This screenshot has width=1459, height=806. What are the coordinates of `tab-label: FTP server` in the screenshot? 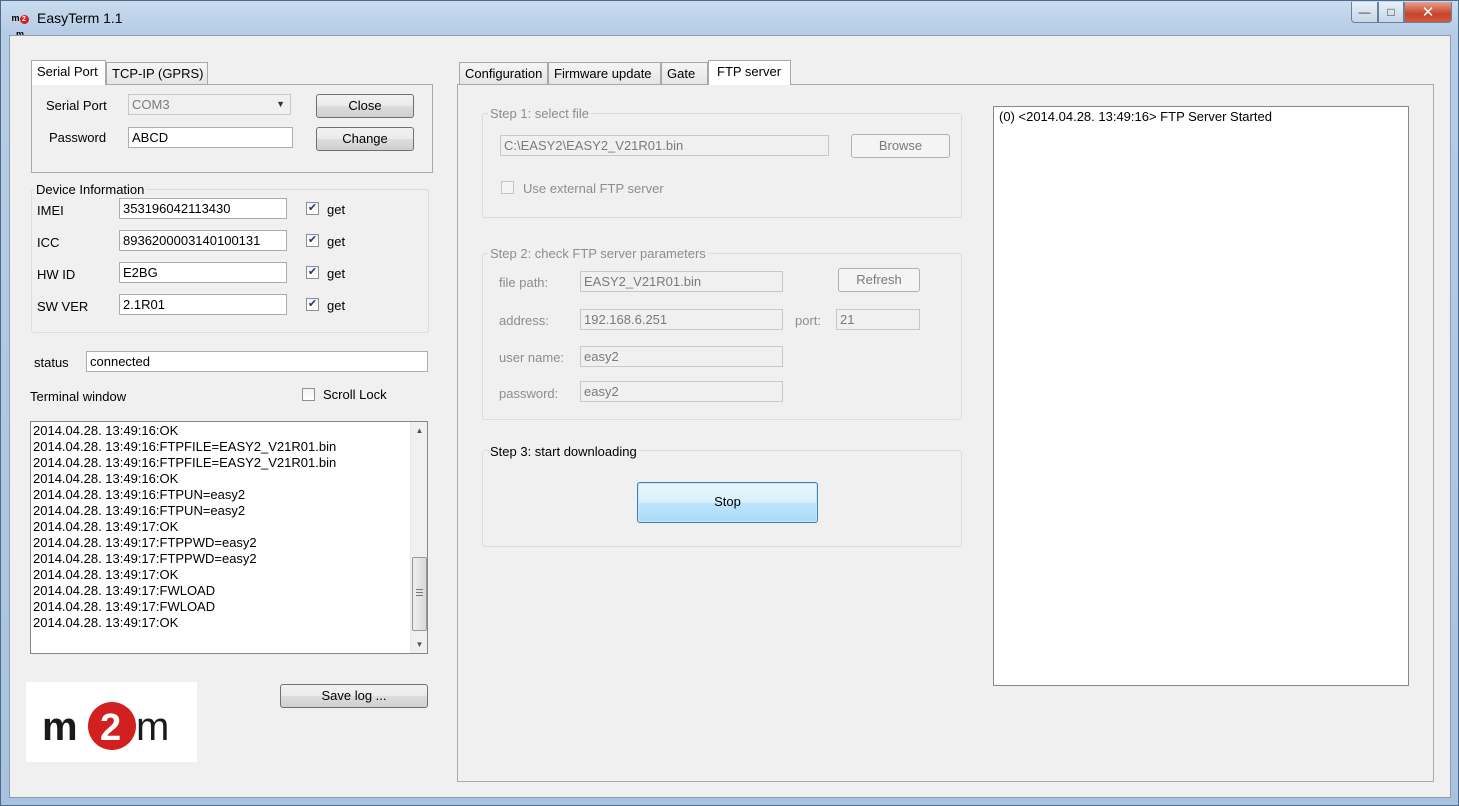 It's located at (749, 71).